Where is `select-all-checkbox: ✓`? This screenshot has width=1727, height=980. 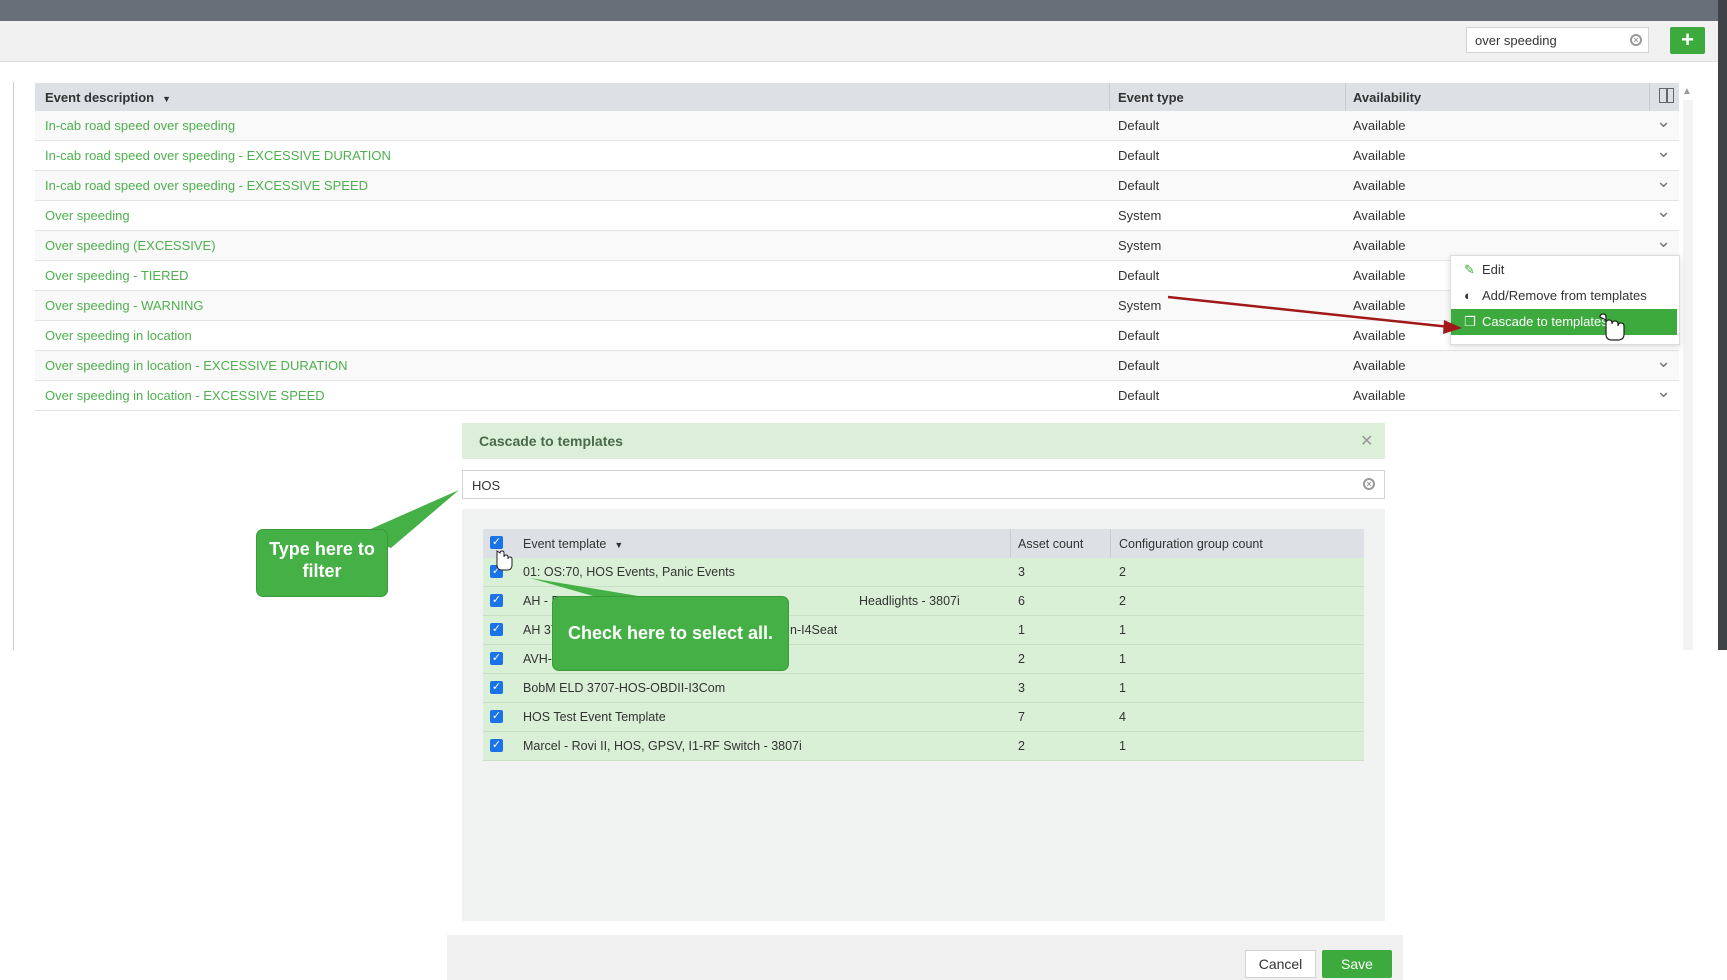
select-all-checkbox: ✓ is located at coordinates (496, 542).